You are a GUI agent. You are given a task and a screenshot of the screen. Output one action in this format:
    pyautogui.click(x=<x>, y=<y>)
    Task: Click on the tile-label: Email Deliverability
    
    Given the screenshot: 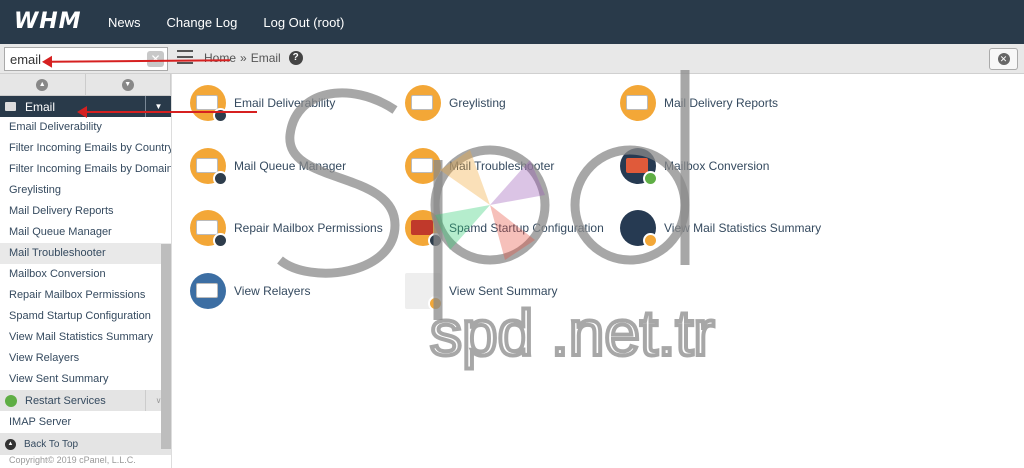 What is the action you would take?
    pyautogui.click(x=285, y=103)
    